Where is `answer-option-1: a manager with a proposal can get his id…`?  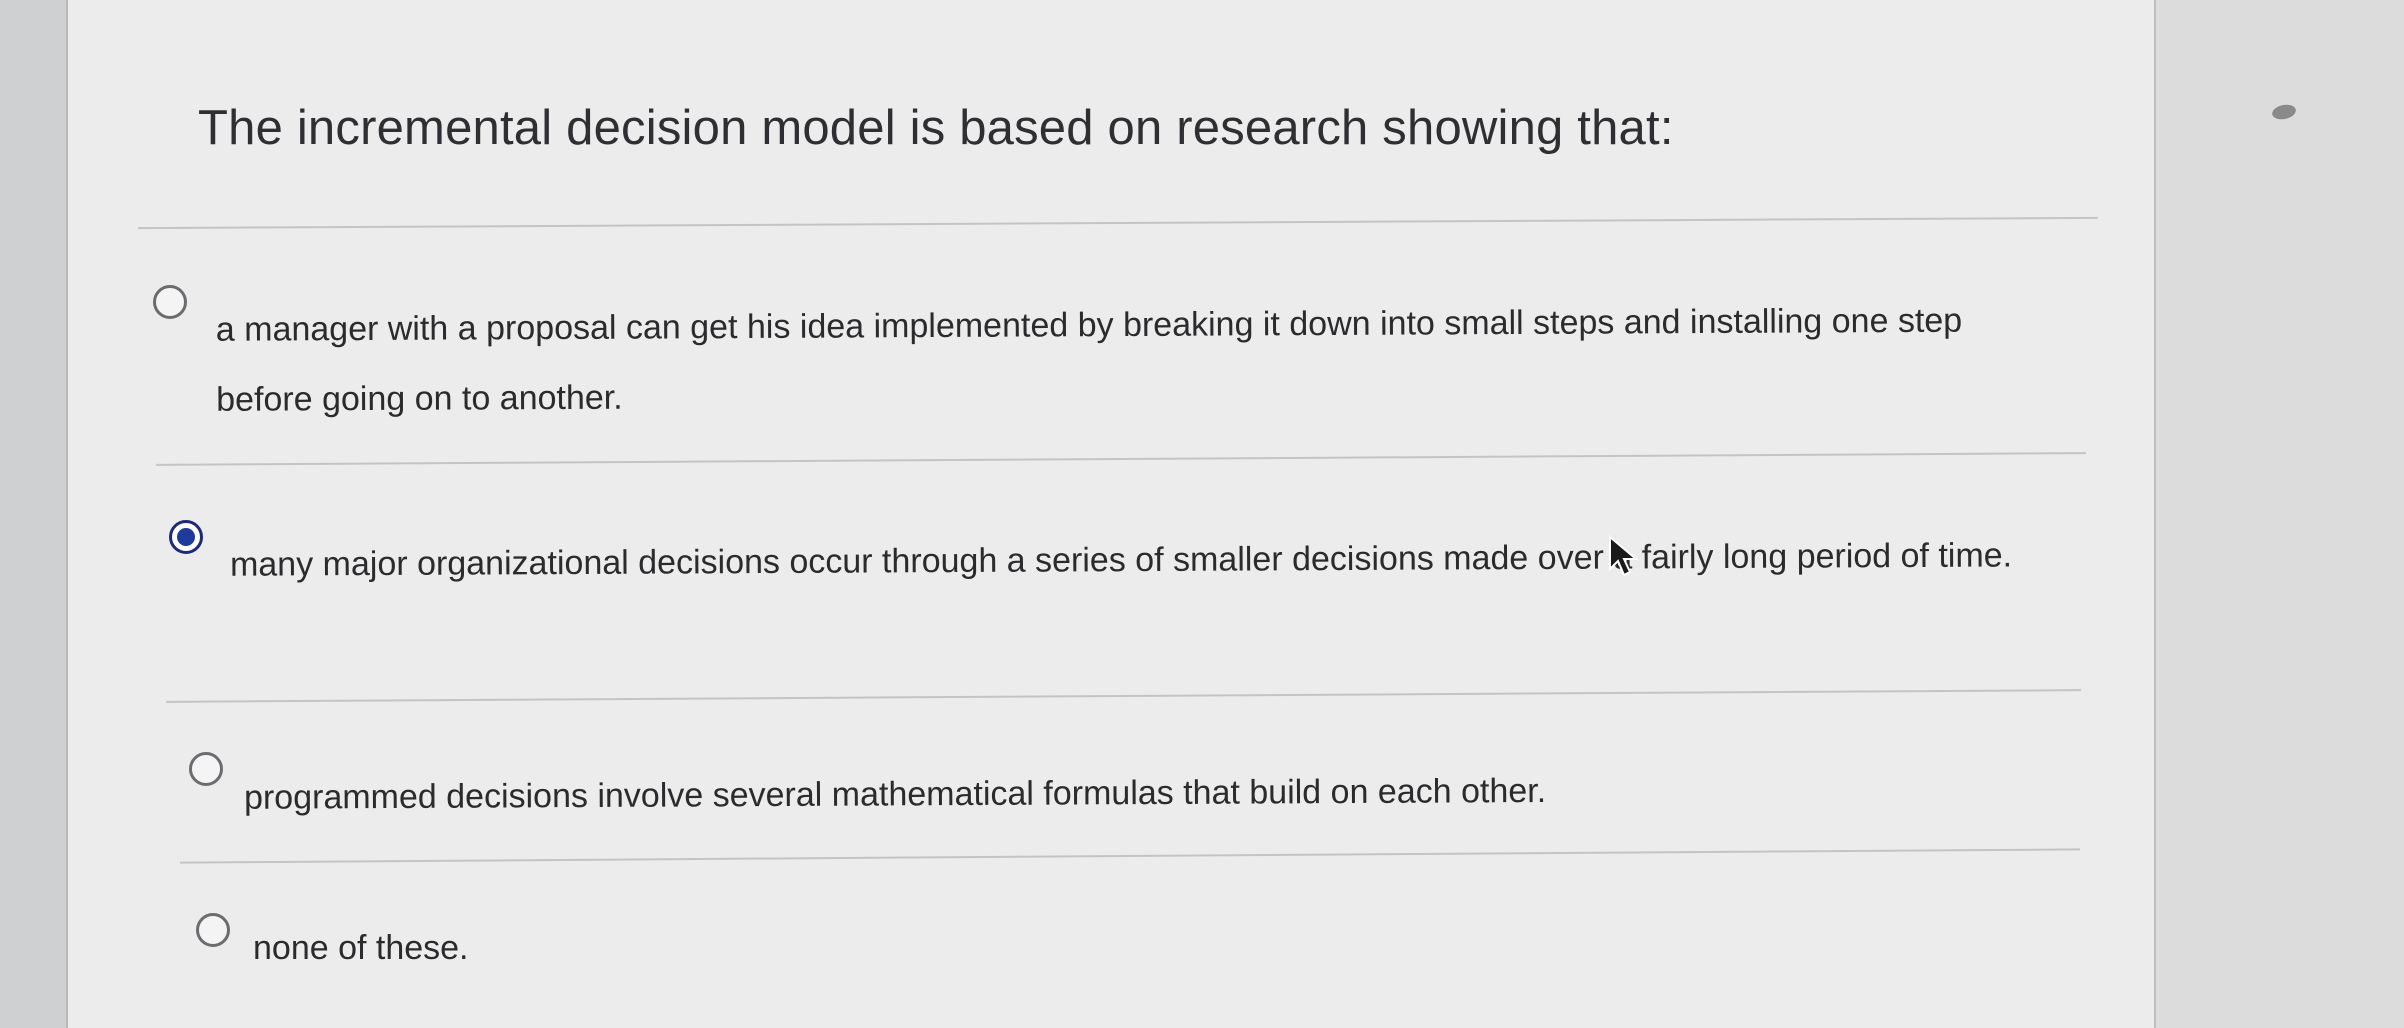
answer-option-1: a manager with a proposal can get his id… is located at coordinates (1113, 355).